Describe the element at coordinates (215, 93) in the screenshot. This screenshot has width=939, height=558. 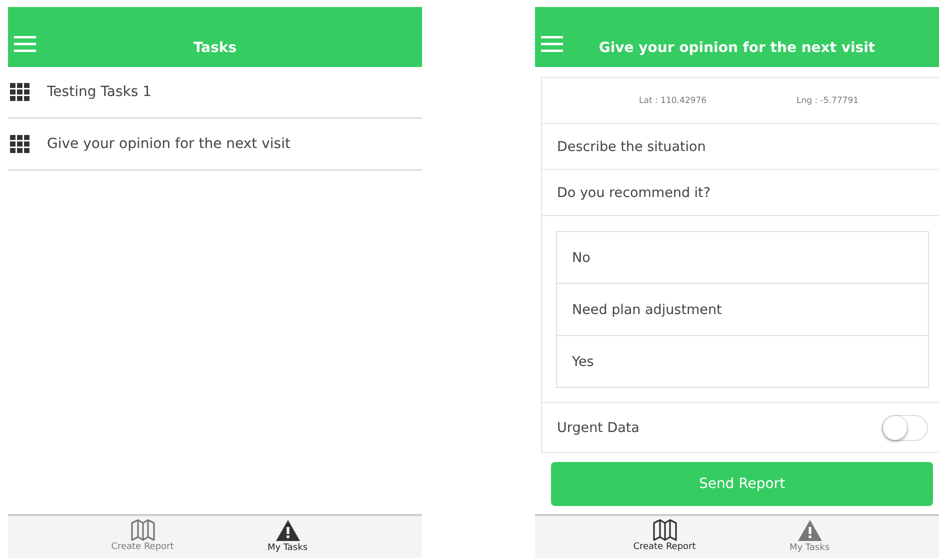
I see `task-item: Testing Tasks 1` at that location.